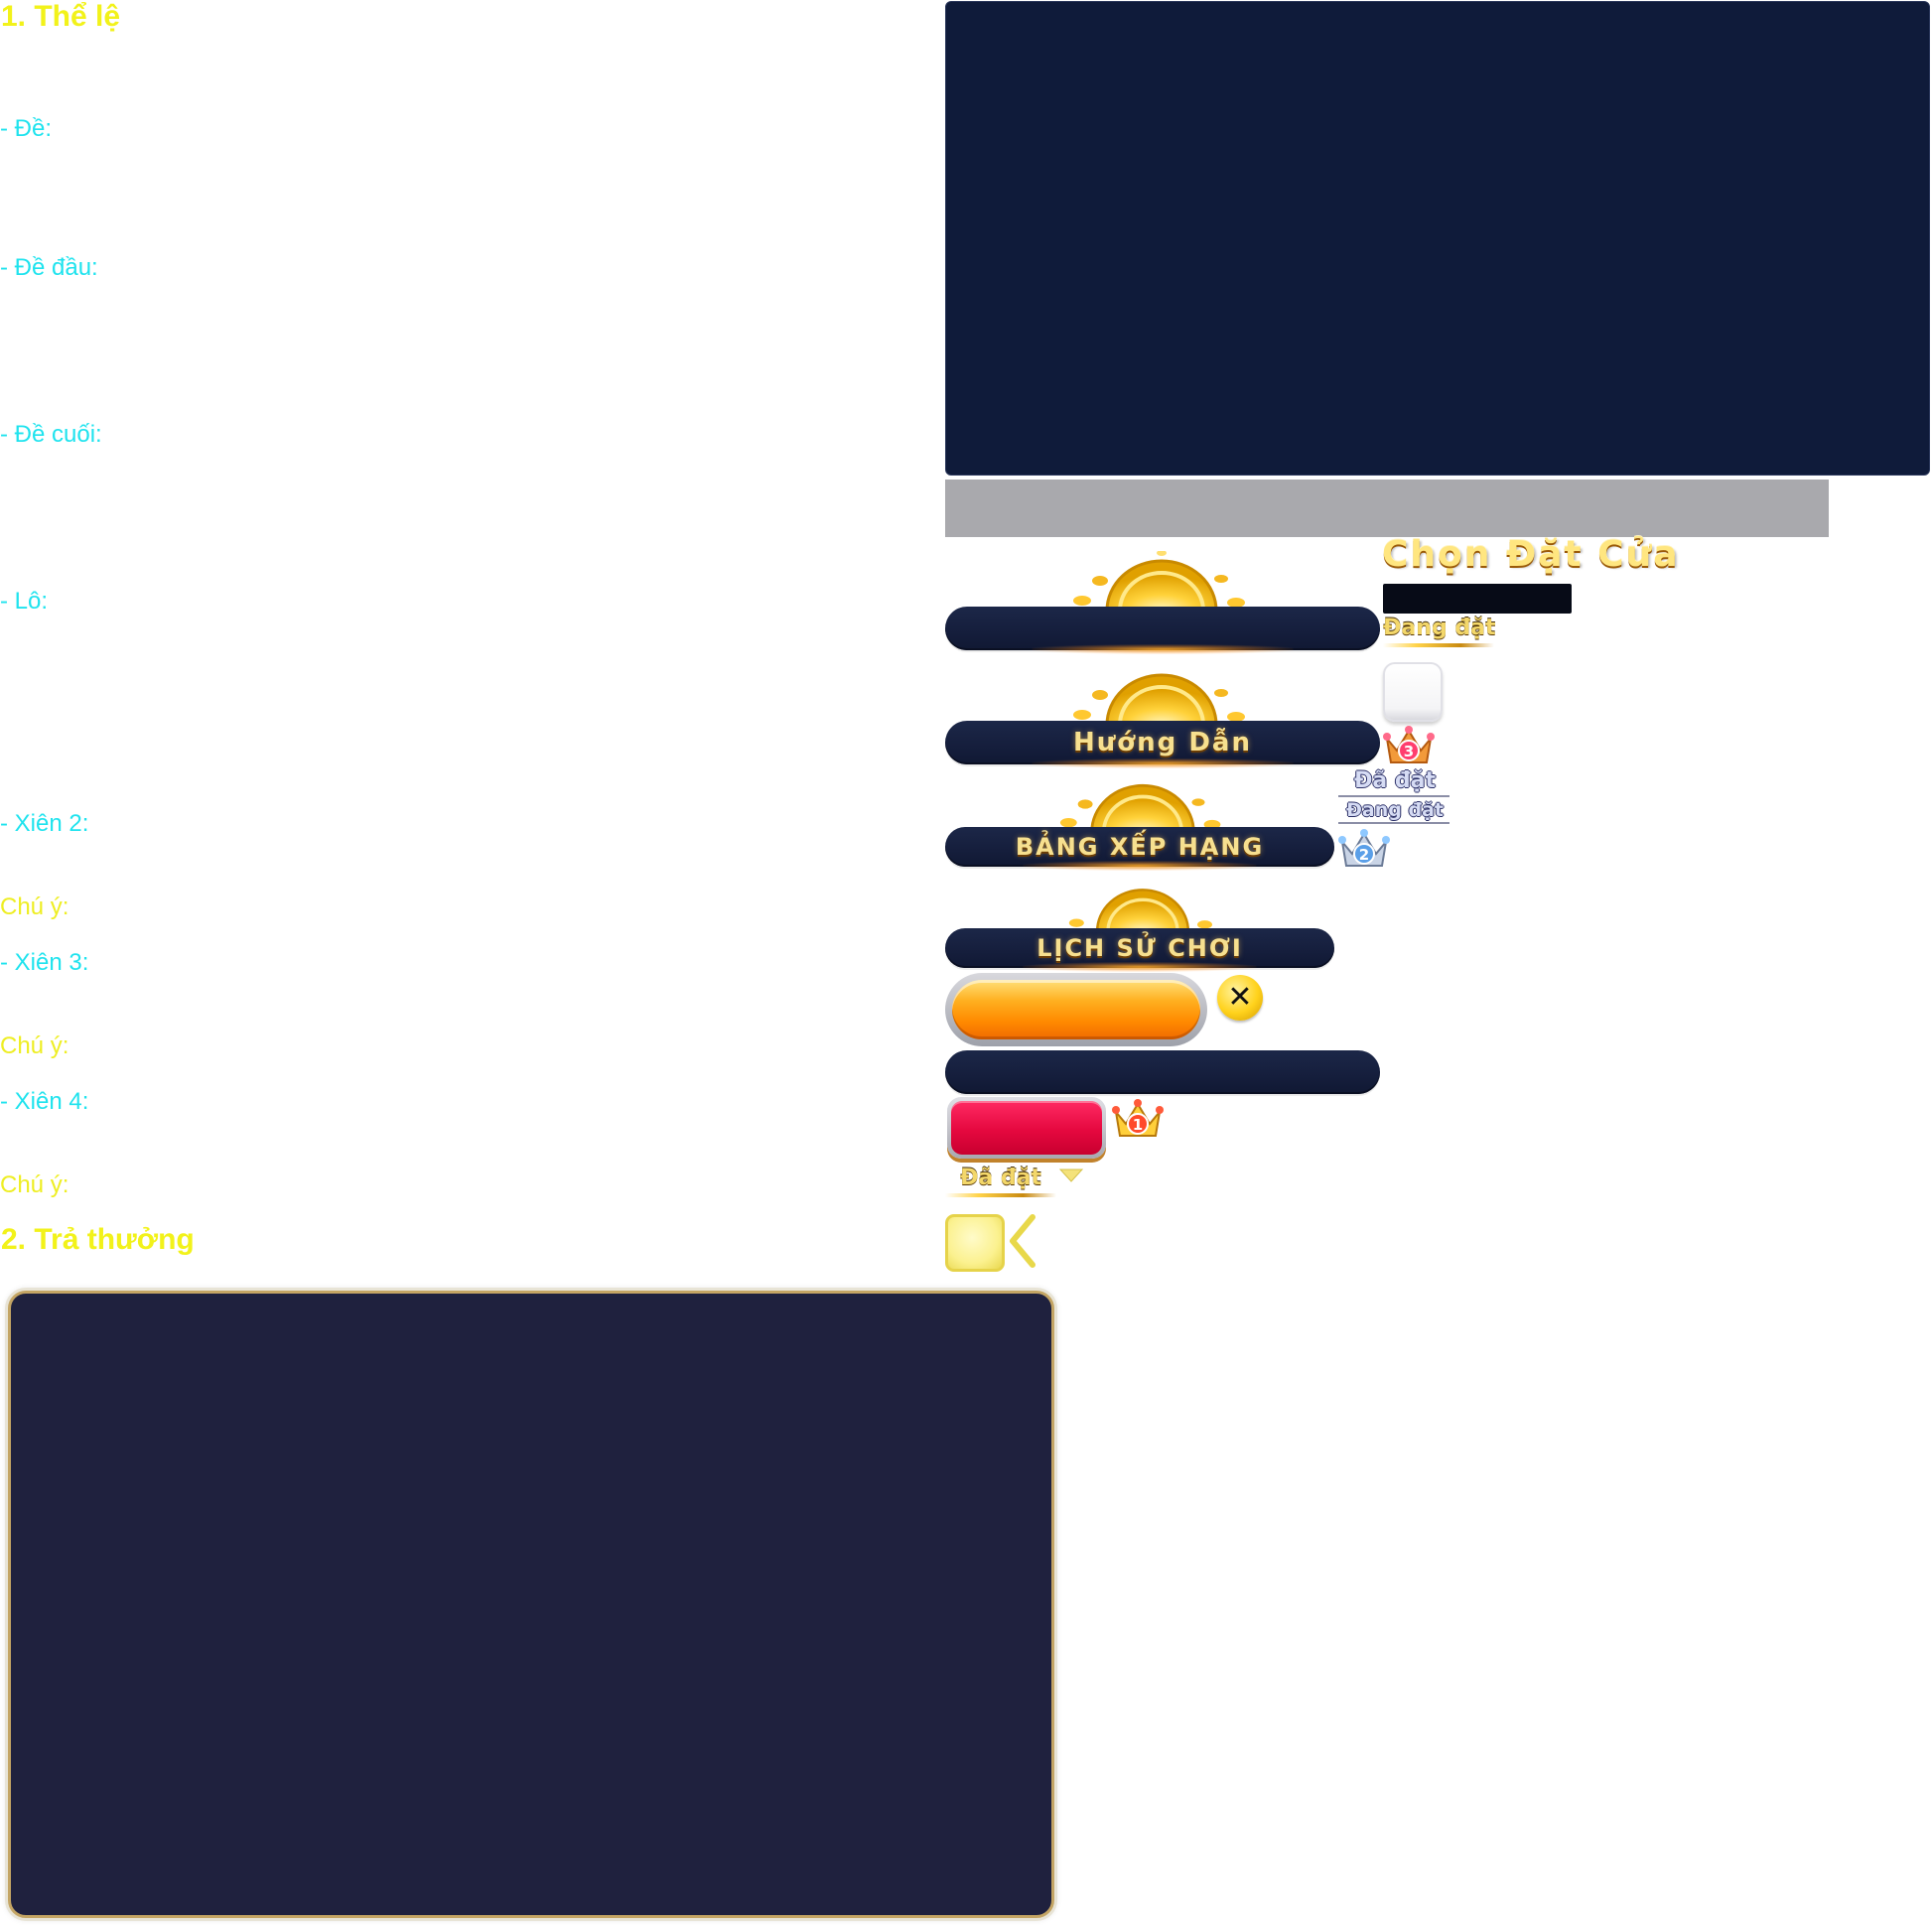 The height and width of the screenshot is (1925, 1932). What do you see at coordinates (45, 1101) in the screenshot?
I see `rule-label-xien-4: - Xiên 4:` at bounding box center [45, 1101].